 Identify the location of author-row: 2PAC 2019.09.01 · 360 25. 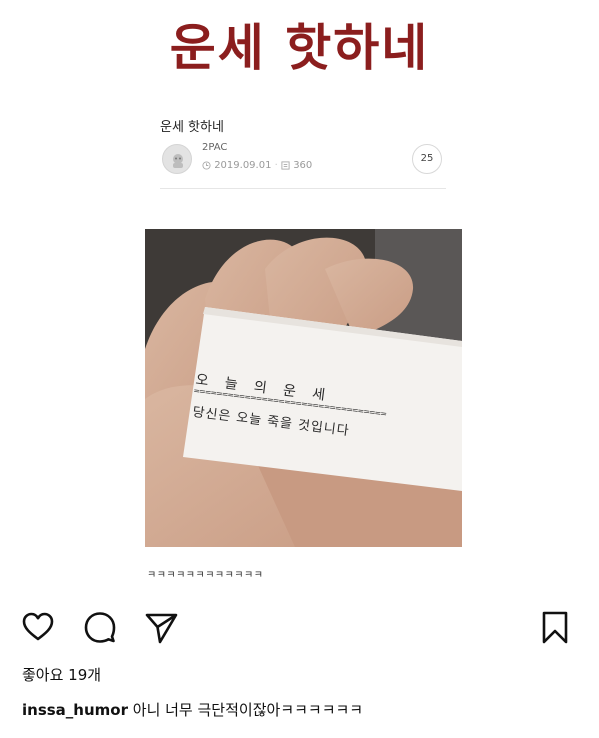
(303, 162).